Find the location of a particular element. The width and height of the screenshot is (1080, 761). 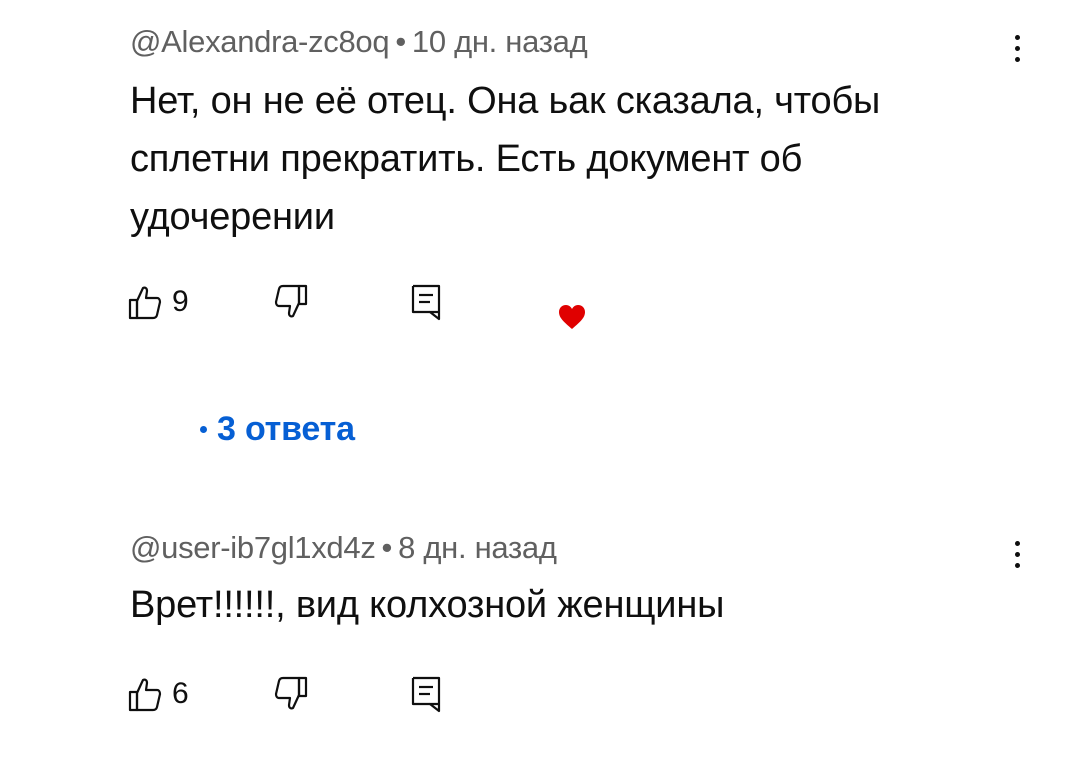

comment-author: @user-ib7gl1xd4z is located at coordinates (253, 547).